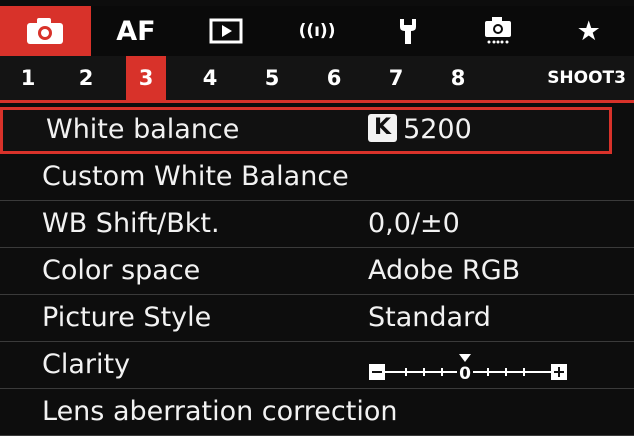 The image size is (634, 436). I want to click on tab-setup, so click(407, 31).